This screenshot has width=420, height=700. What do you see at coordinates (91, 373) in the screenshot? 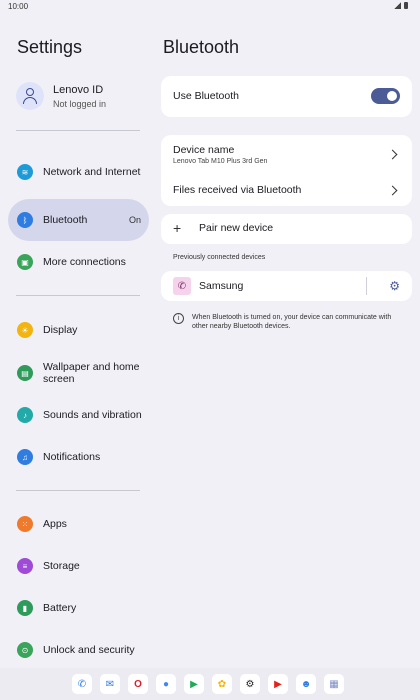
I see `sidebar-item-label: Wallpaper and home screen` at bounding box center [91, 373].